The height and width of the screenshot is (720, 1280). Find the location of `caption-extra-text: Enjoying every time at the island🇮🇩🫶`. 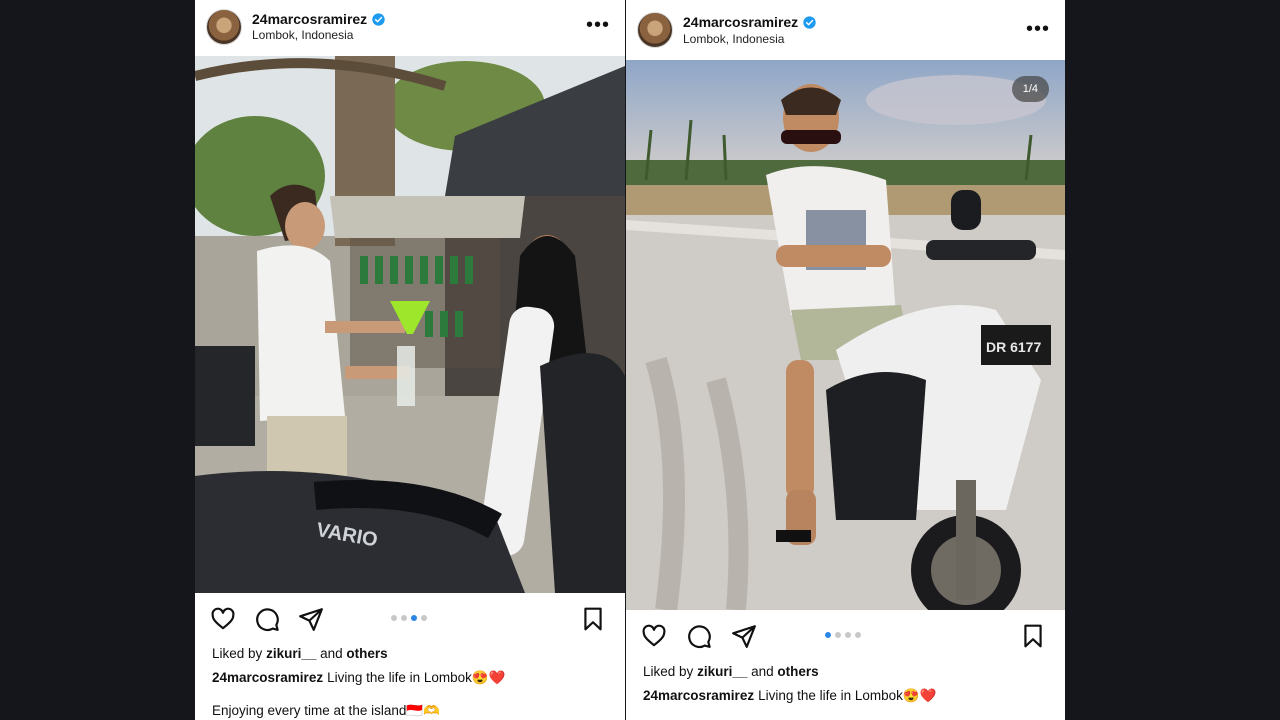

caption-extra-text: Enjoying every time at the island🇮🇩🫶 is located at coordinates (326, 710).